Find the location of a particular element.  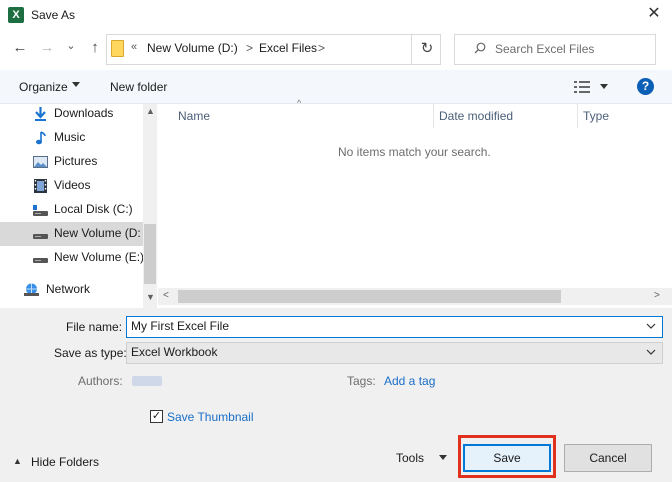

scroll-left-arrow-icon: < is located at coordinates (166, 295).